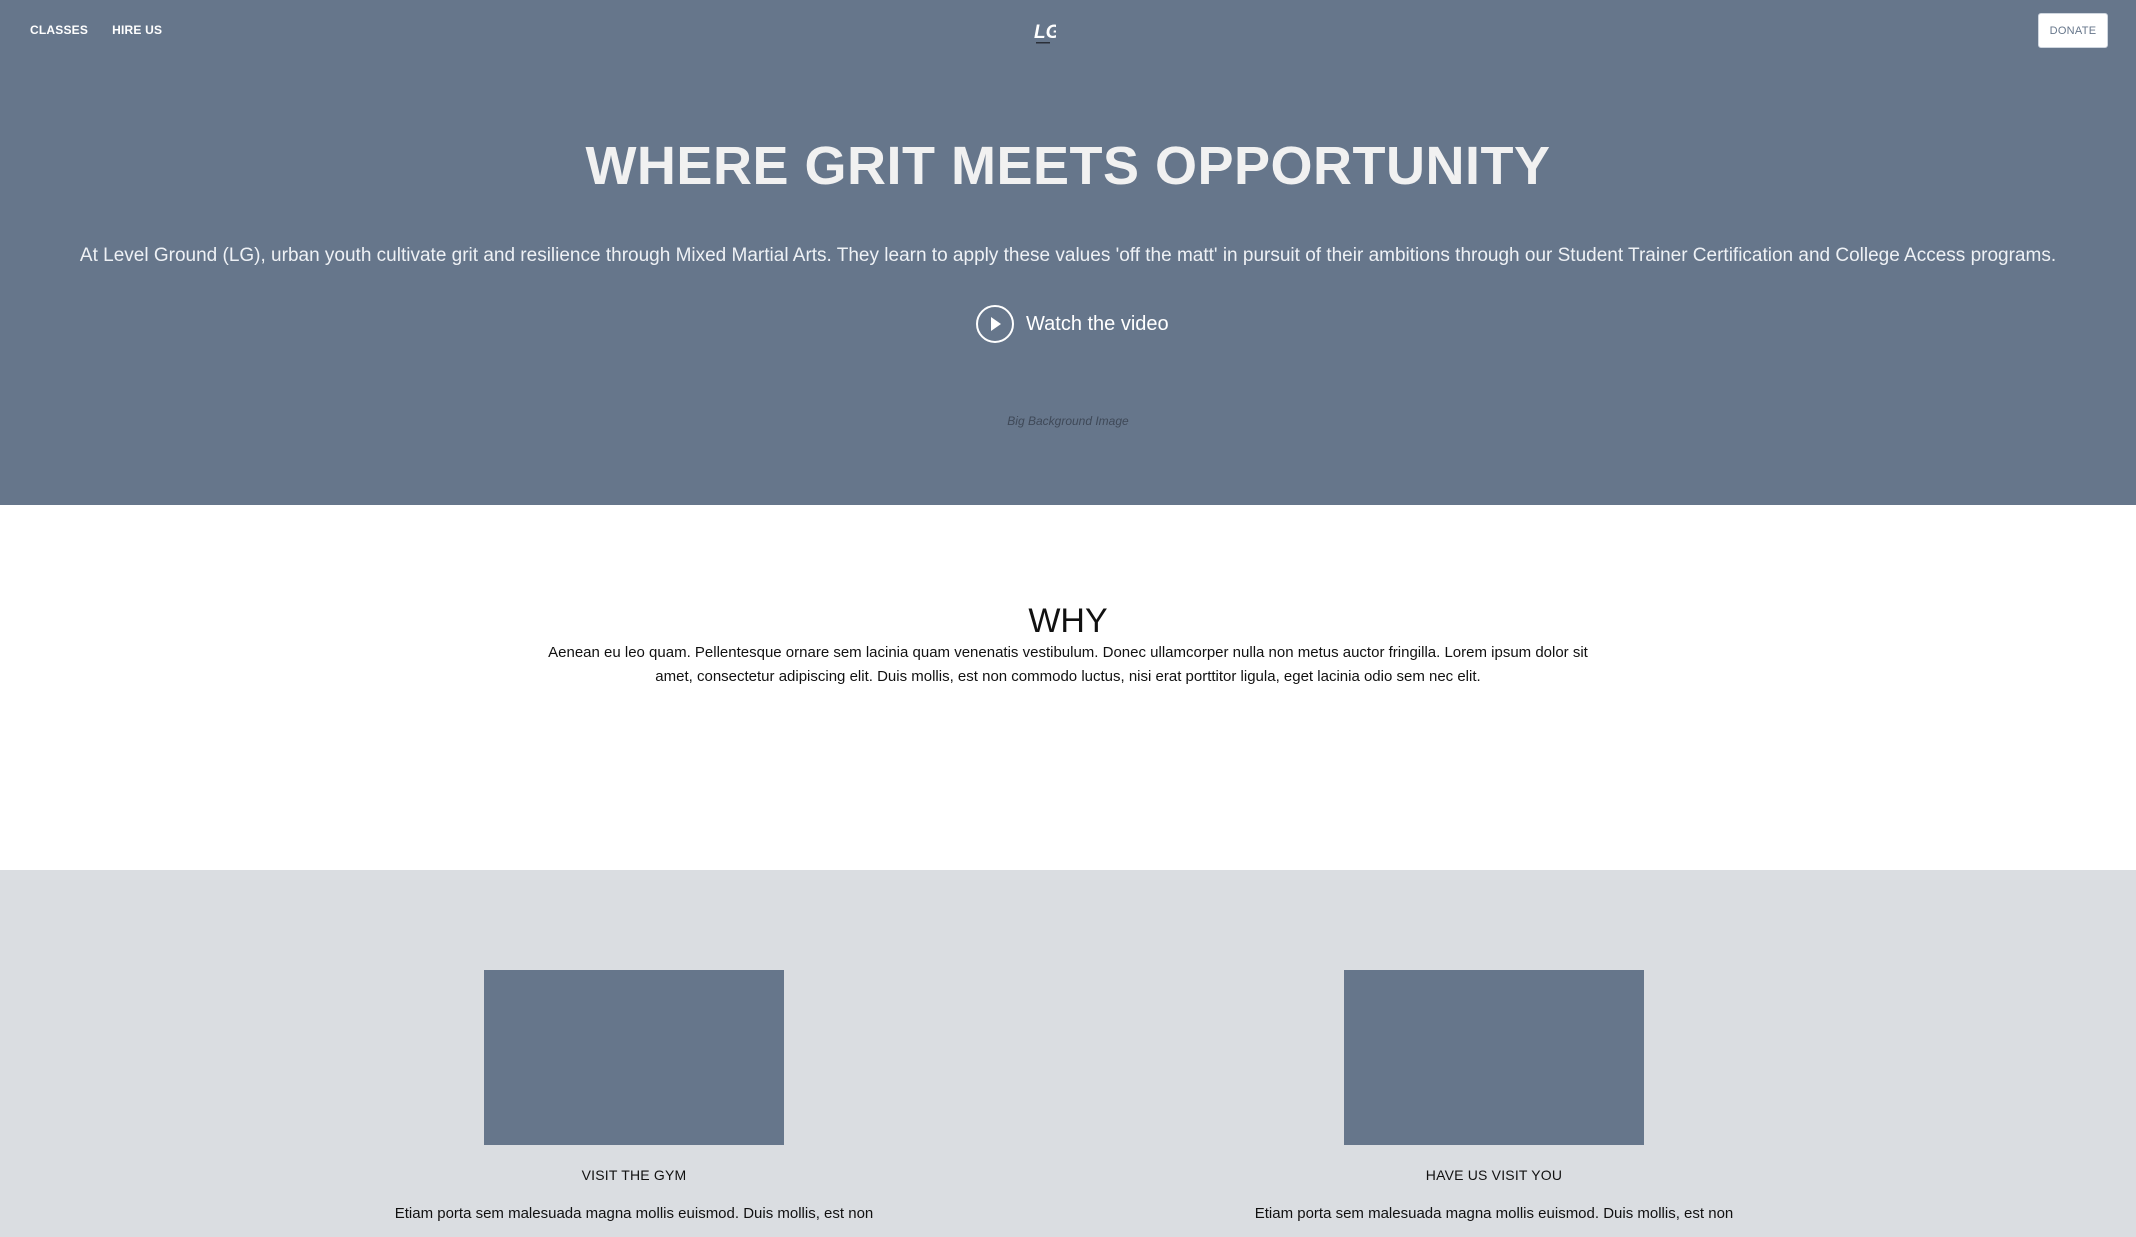 The height and width of the screenshot is (1237, 2136). Describe the element at coordinates (634, 1175) in the screenshot. I see `card-title: VISIT THE GYM` at that location.